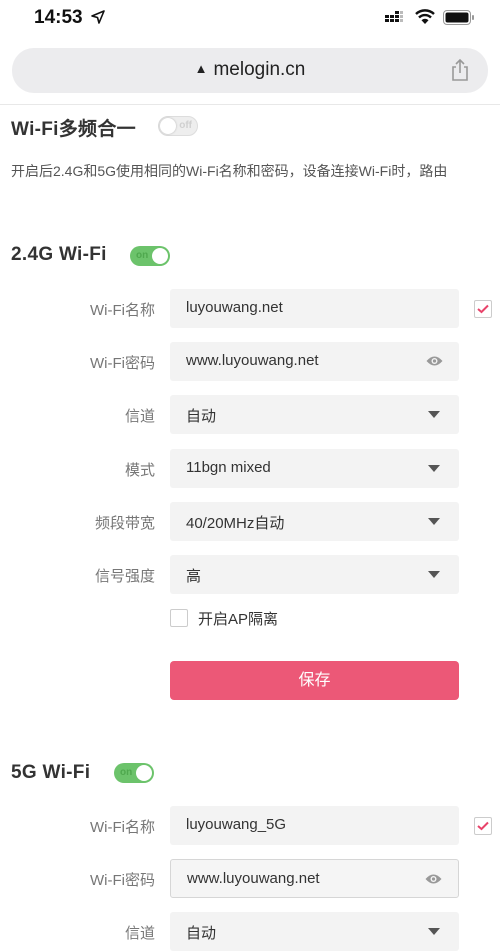 This screenshot has height=952, width=500. Describe the element at coordinates (124, 576) in the screenshot. I see `signal-strength-label: 信号强度` at that location.